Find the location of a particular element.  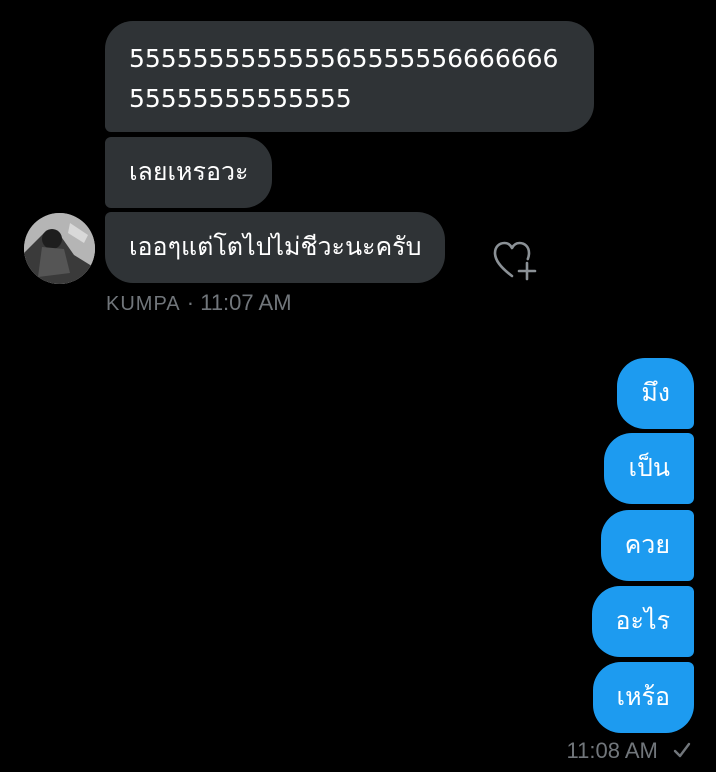

message-bubble-outgoing: มึง is located at coordinates (655, 393).